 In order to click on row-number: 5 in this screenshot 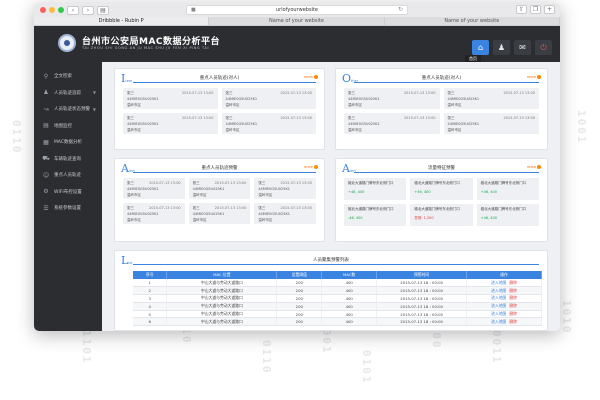, I will do `click(150, 314)`.